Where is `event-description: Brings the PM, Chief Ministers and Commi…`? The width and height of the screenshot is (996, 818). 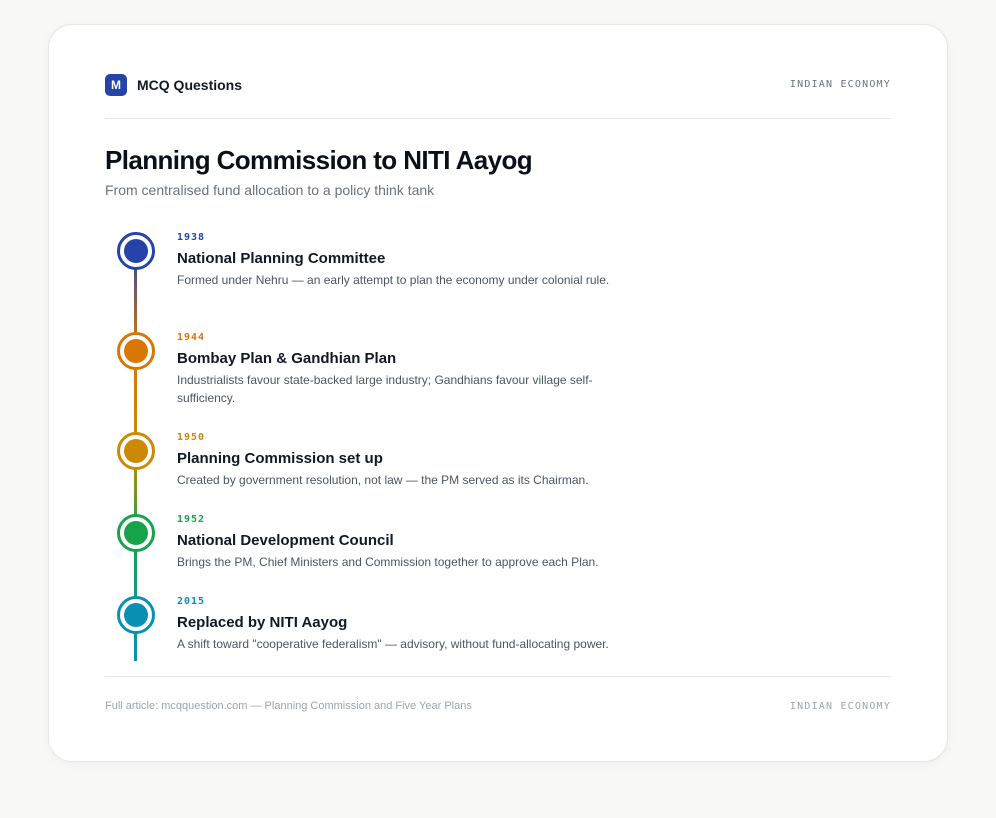 event-description: Brings the PM, Chief Ministers and Commi… is located at coordinates (388, 562).